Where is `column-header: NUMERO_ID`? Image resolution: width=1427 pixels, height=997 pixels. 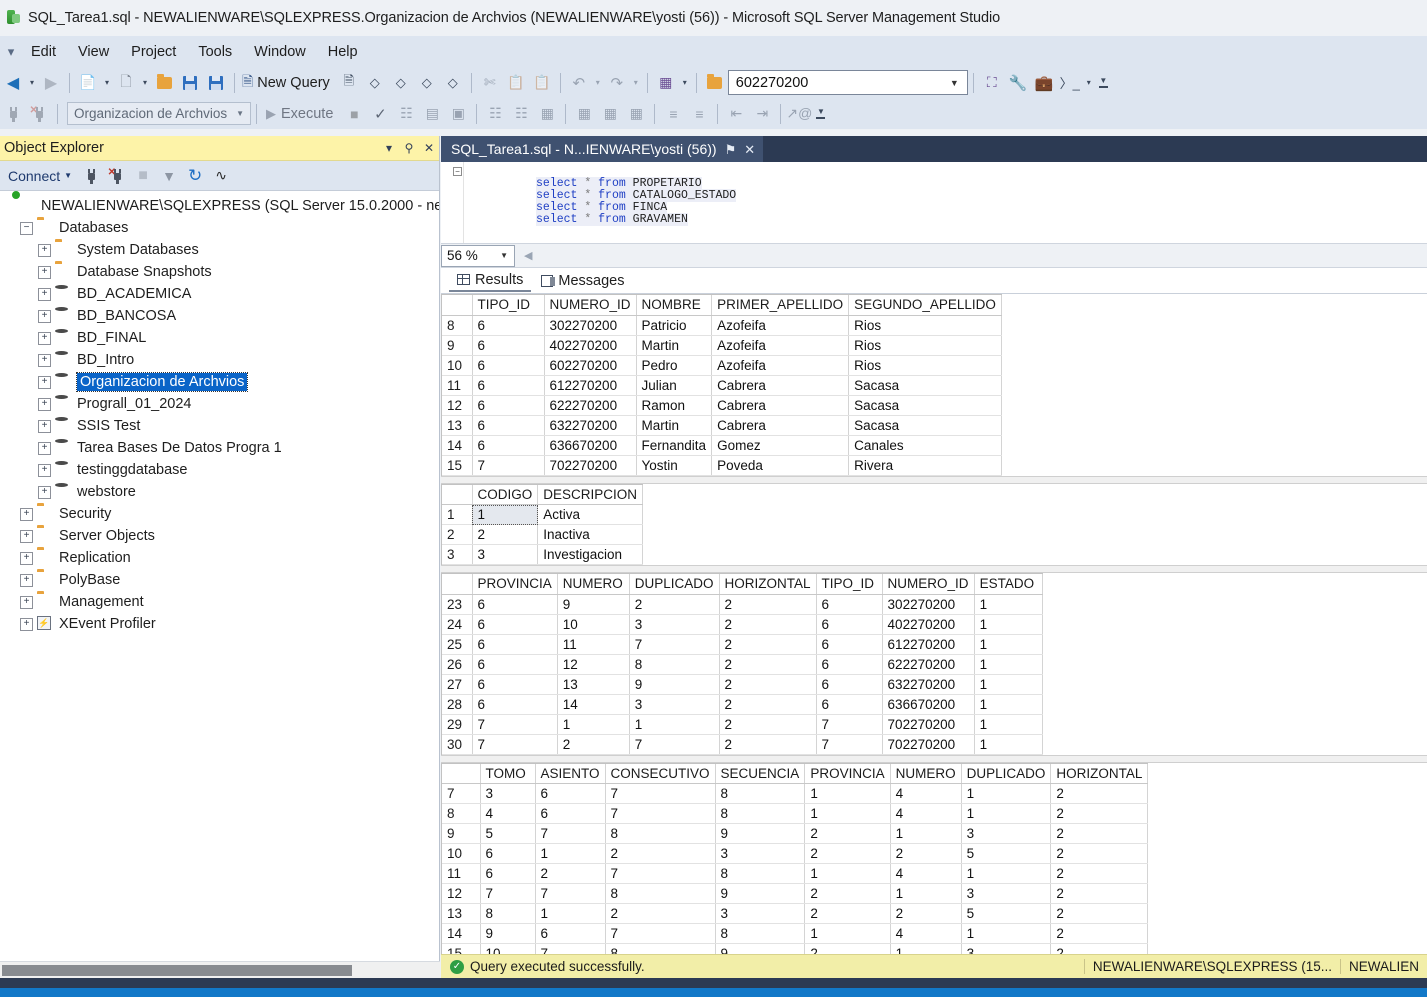 column-header: NUMERO_ID is located at coordinates (590, 305).